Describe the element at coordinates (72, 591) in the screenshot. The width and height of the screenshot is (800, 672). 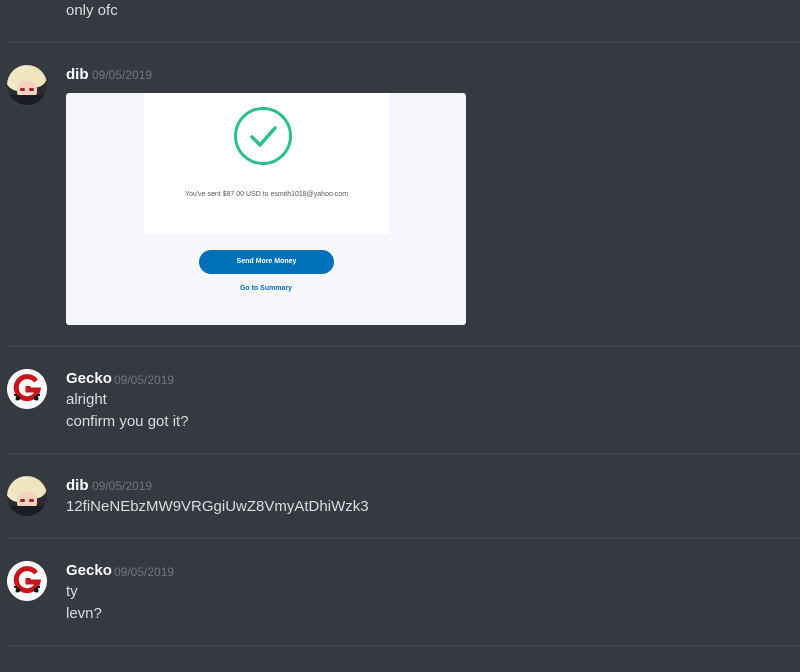
I see `message-text: ty` at that location.